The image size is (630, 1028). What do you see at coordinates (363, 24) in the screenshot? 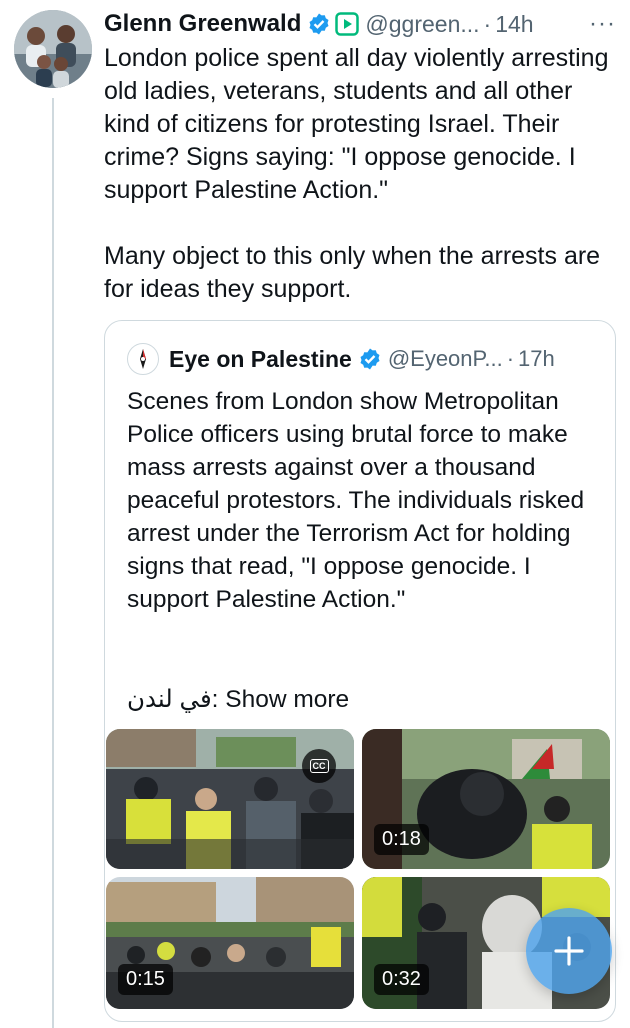
I see `tweet-header: Glenn Greenwald @ggreen... · 14h ···` at bounding box center [363, 24].